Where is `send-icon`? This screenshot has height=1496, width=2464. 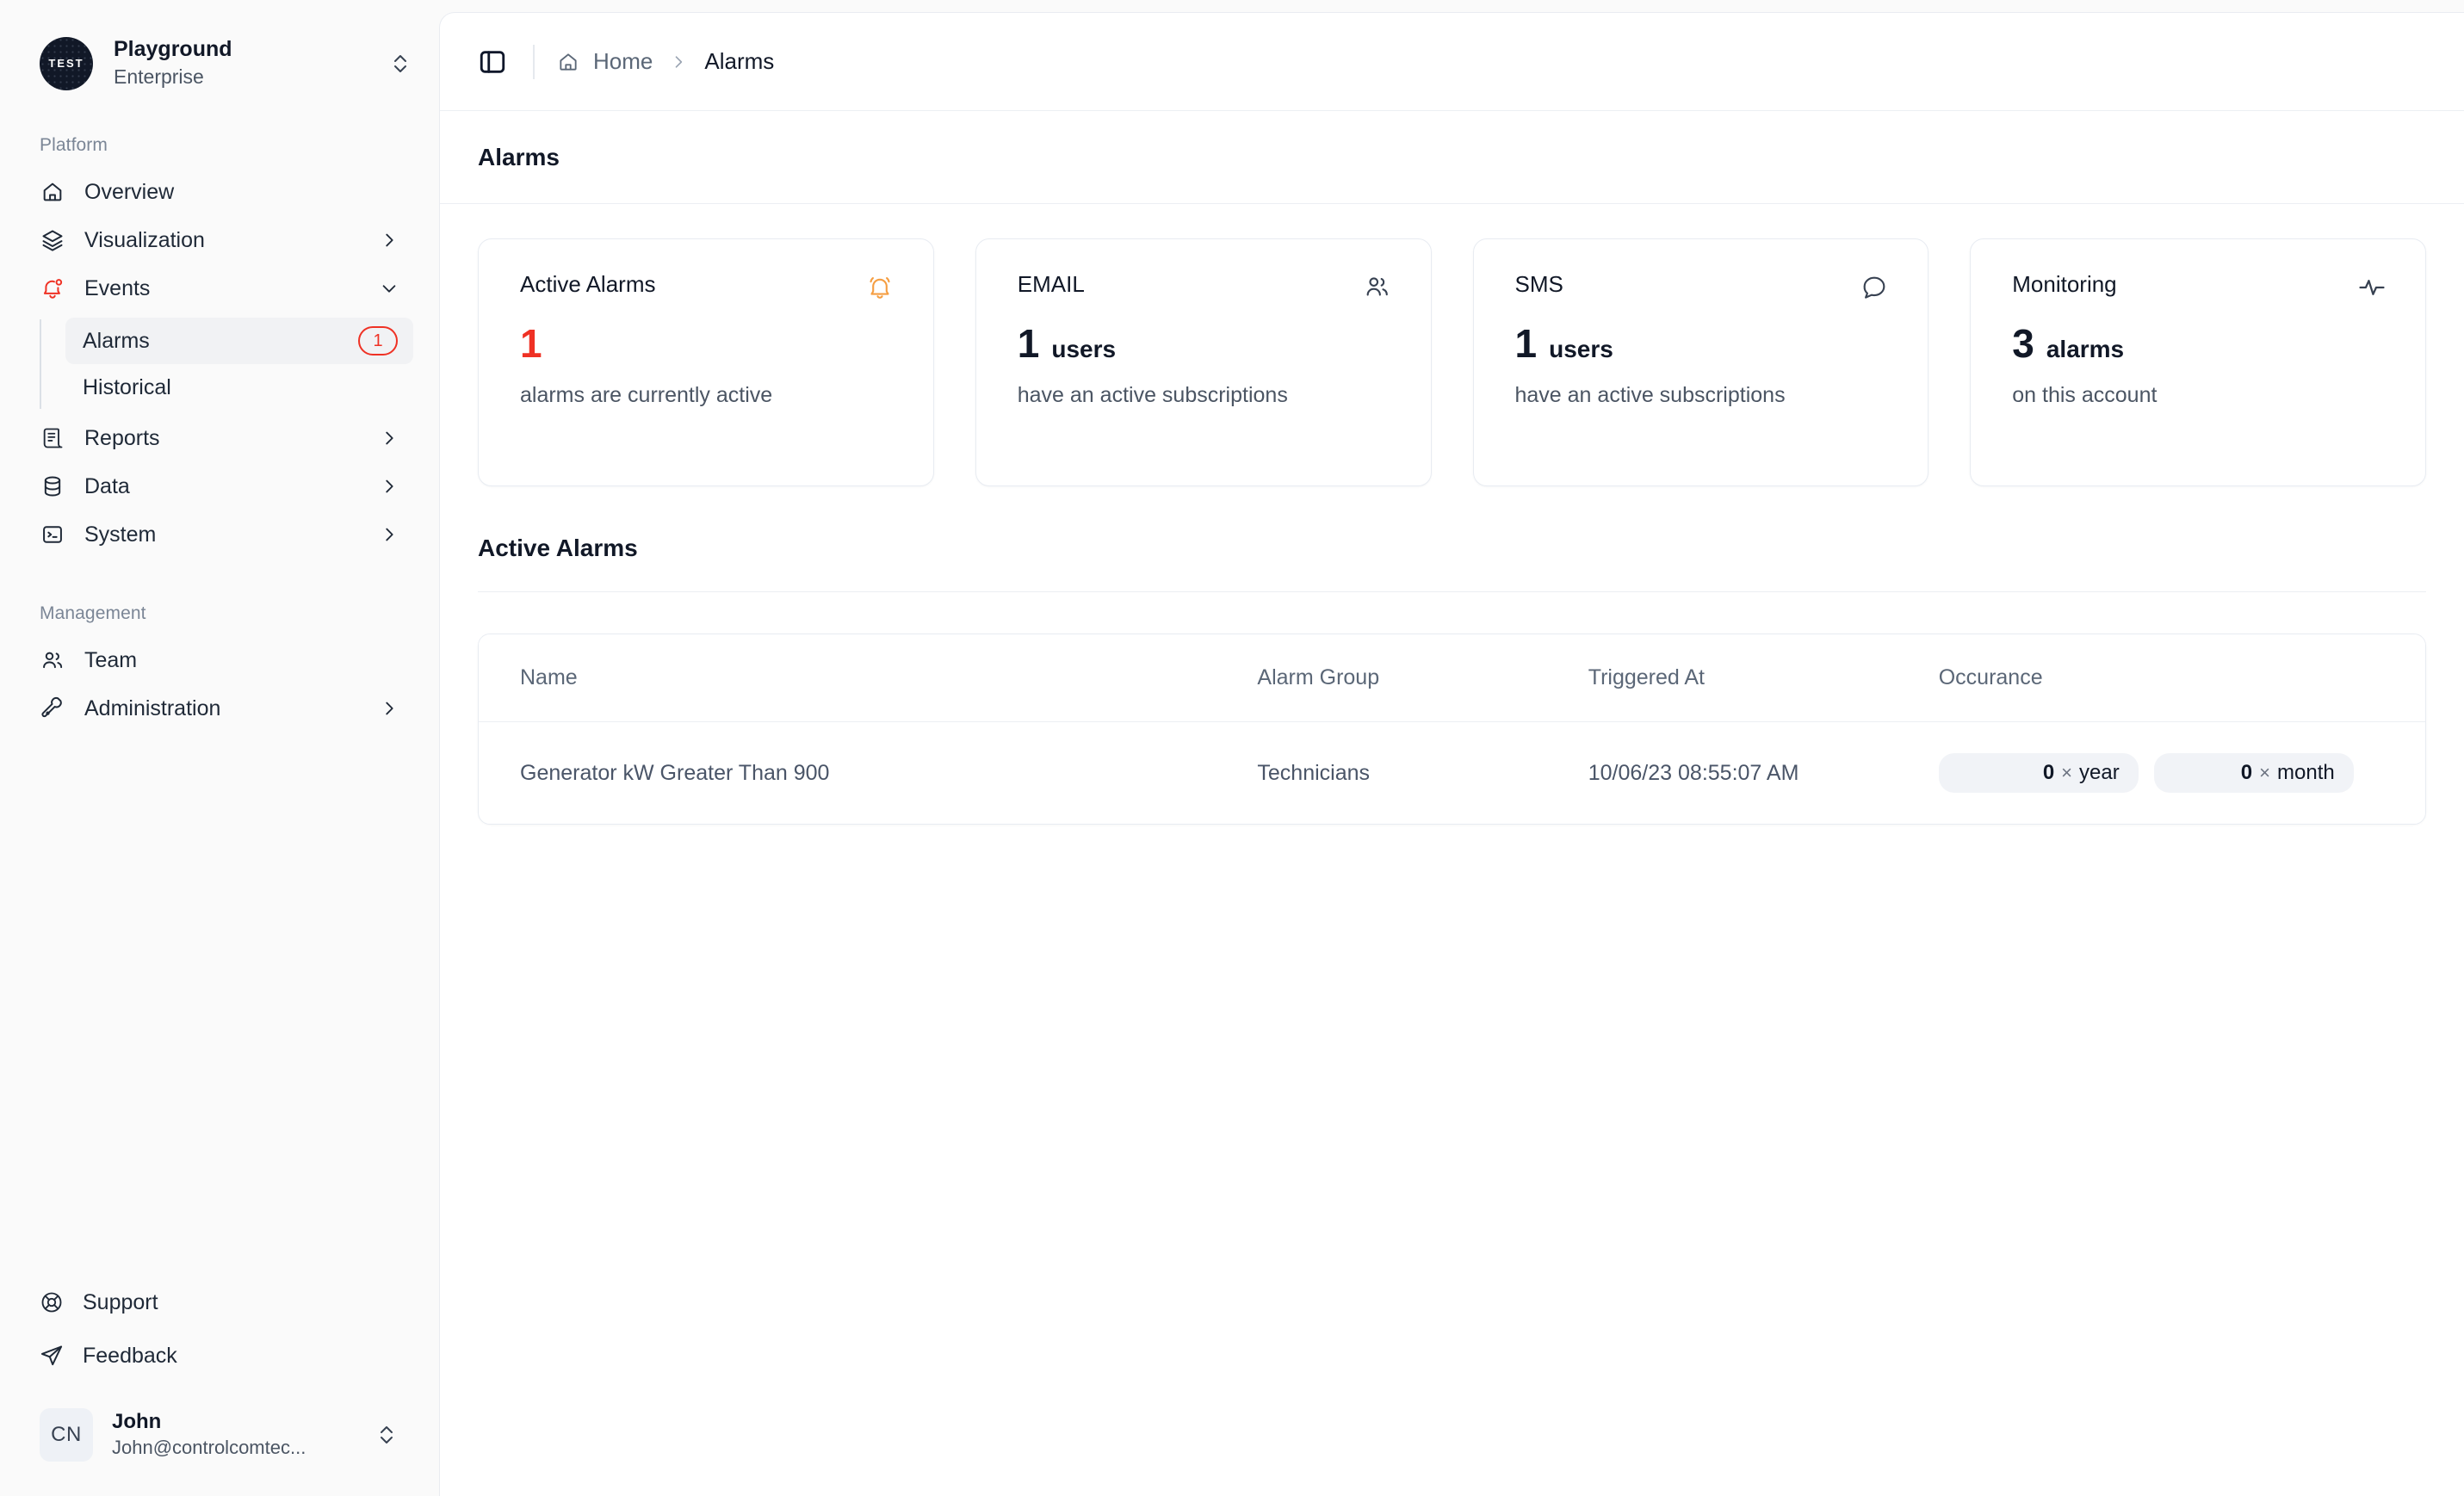
send-icon is located at coordinates (52, 1356).